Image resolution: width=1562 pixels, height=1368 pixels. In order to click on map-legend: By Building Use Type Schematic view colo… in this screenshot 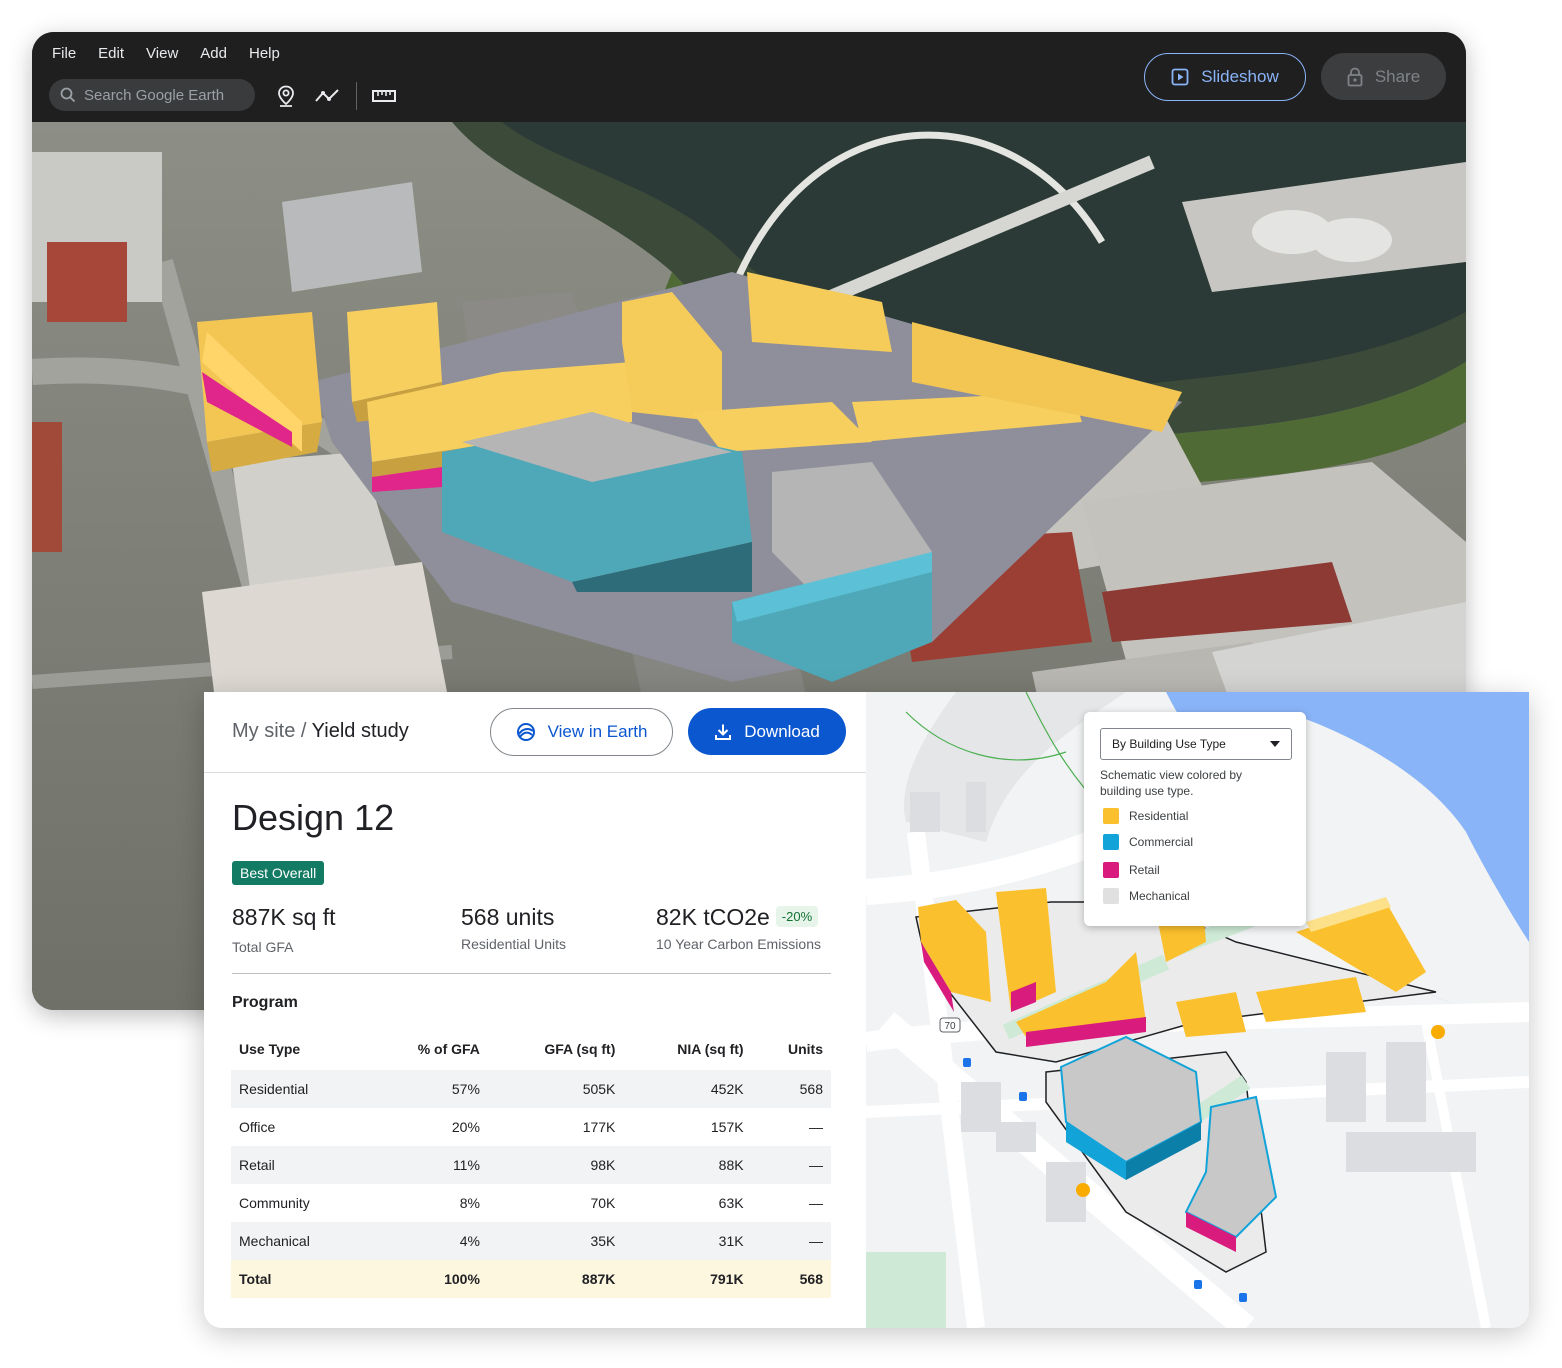, I will do `click(1195, 819)`.